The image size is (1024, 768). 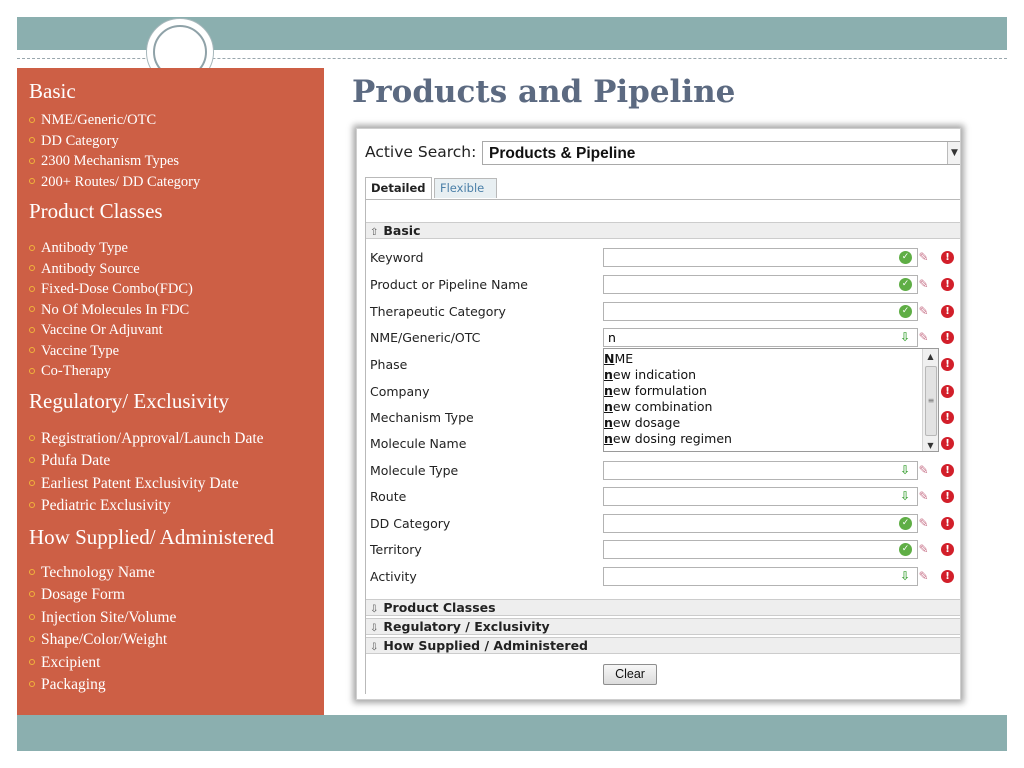 What do you see at coordinates (760, 576) in the screenshot?
I see `activity-input` at bounding box center [760, 576].